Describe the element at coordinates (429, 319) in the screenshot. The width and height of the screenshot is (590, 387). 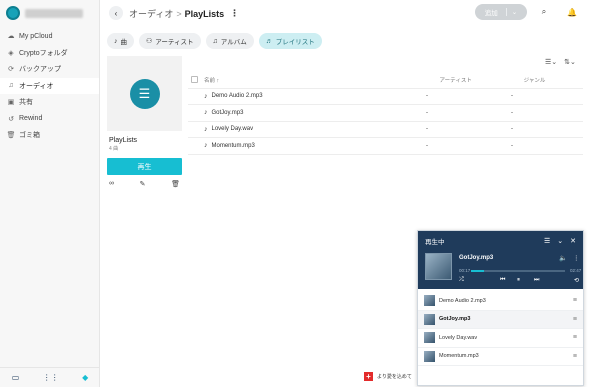
I see `queue-thumb` at that location.